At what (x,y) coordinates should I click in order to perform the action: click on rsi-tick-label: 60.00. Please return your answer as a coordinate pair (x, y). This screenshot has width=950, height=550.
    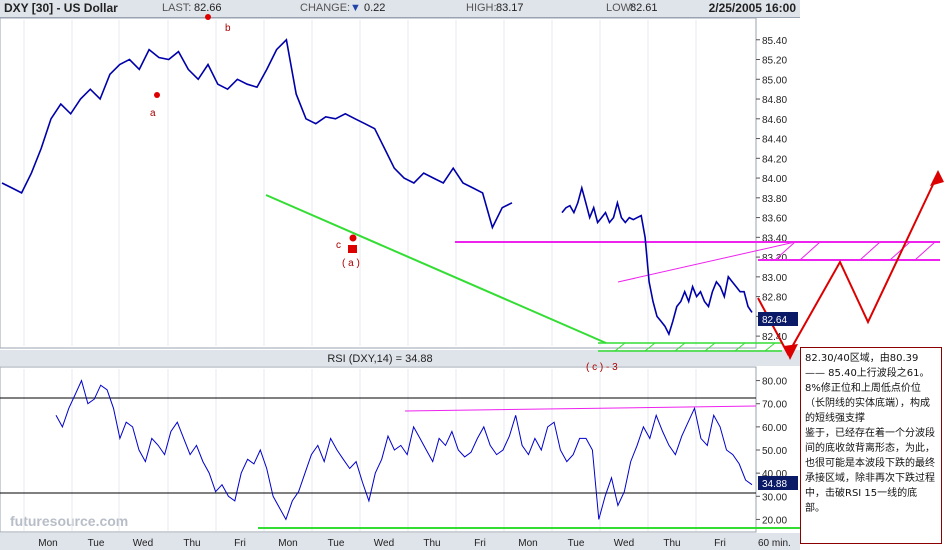
    Looking at the image, I should click on (774, 428).